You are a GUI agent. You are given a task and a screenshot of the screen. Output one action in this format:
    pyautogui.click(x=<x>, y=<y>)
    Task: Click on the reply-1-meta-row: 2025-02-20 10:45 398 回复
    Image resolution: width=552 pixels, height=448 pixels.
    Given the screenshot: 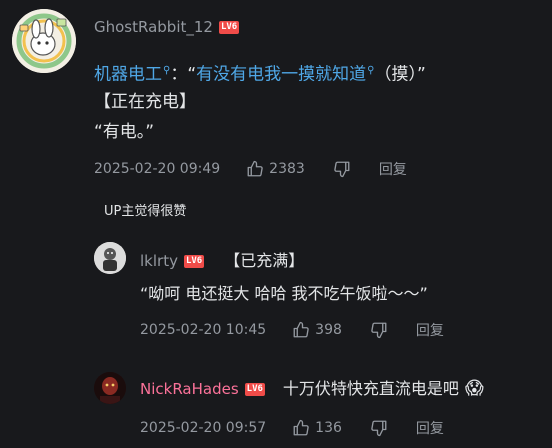 What is the action you would take?
    pyautogui.click(x=292, y=330)
    